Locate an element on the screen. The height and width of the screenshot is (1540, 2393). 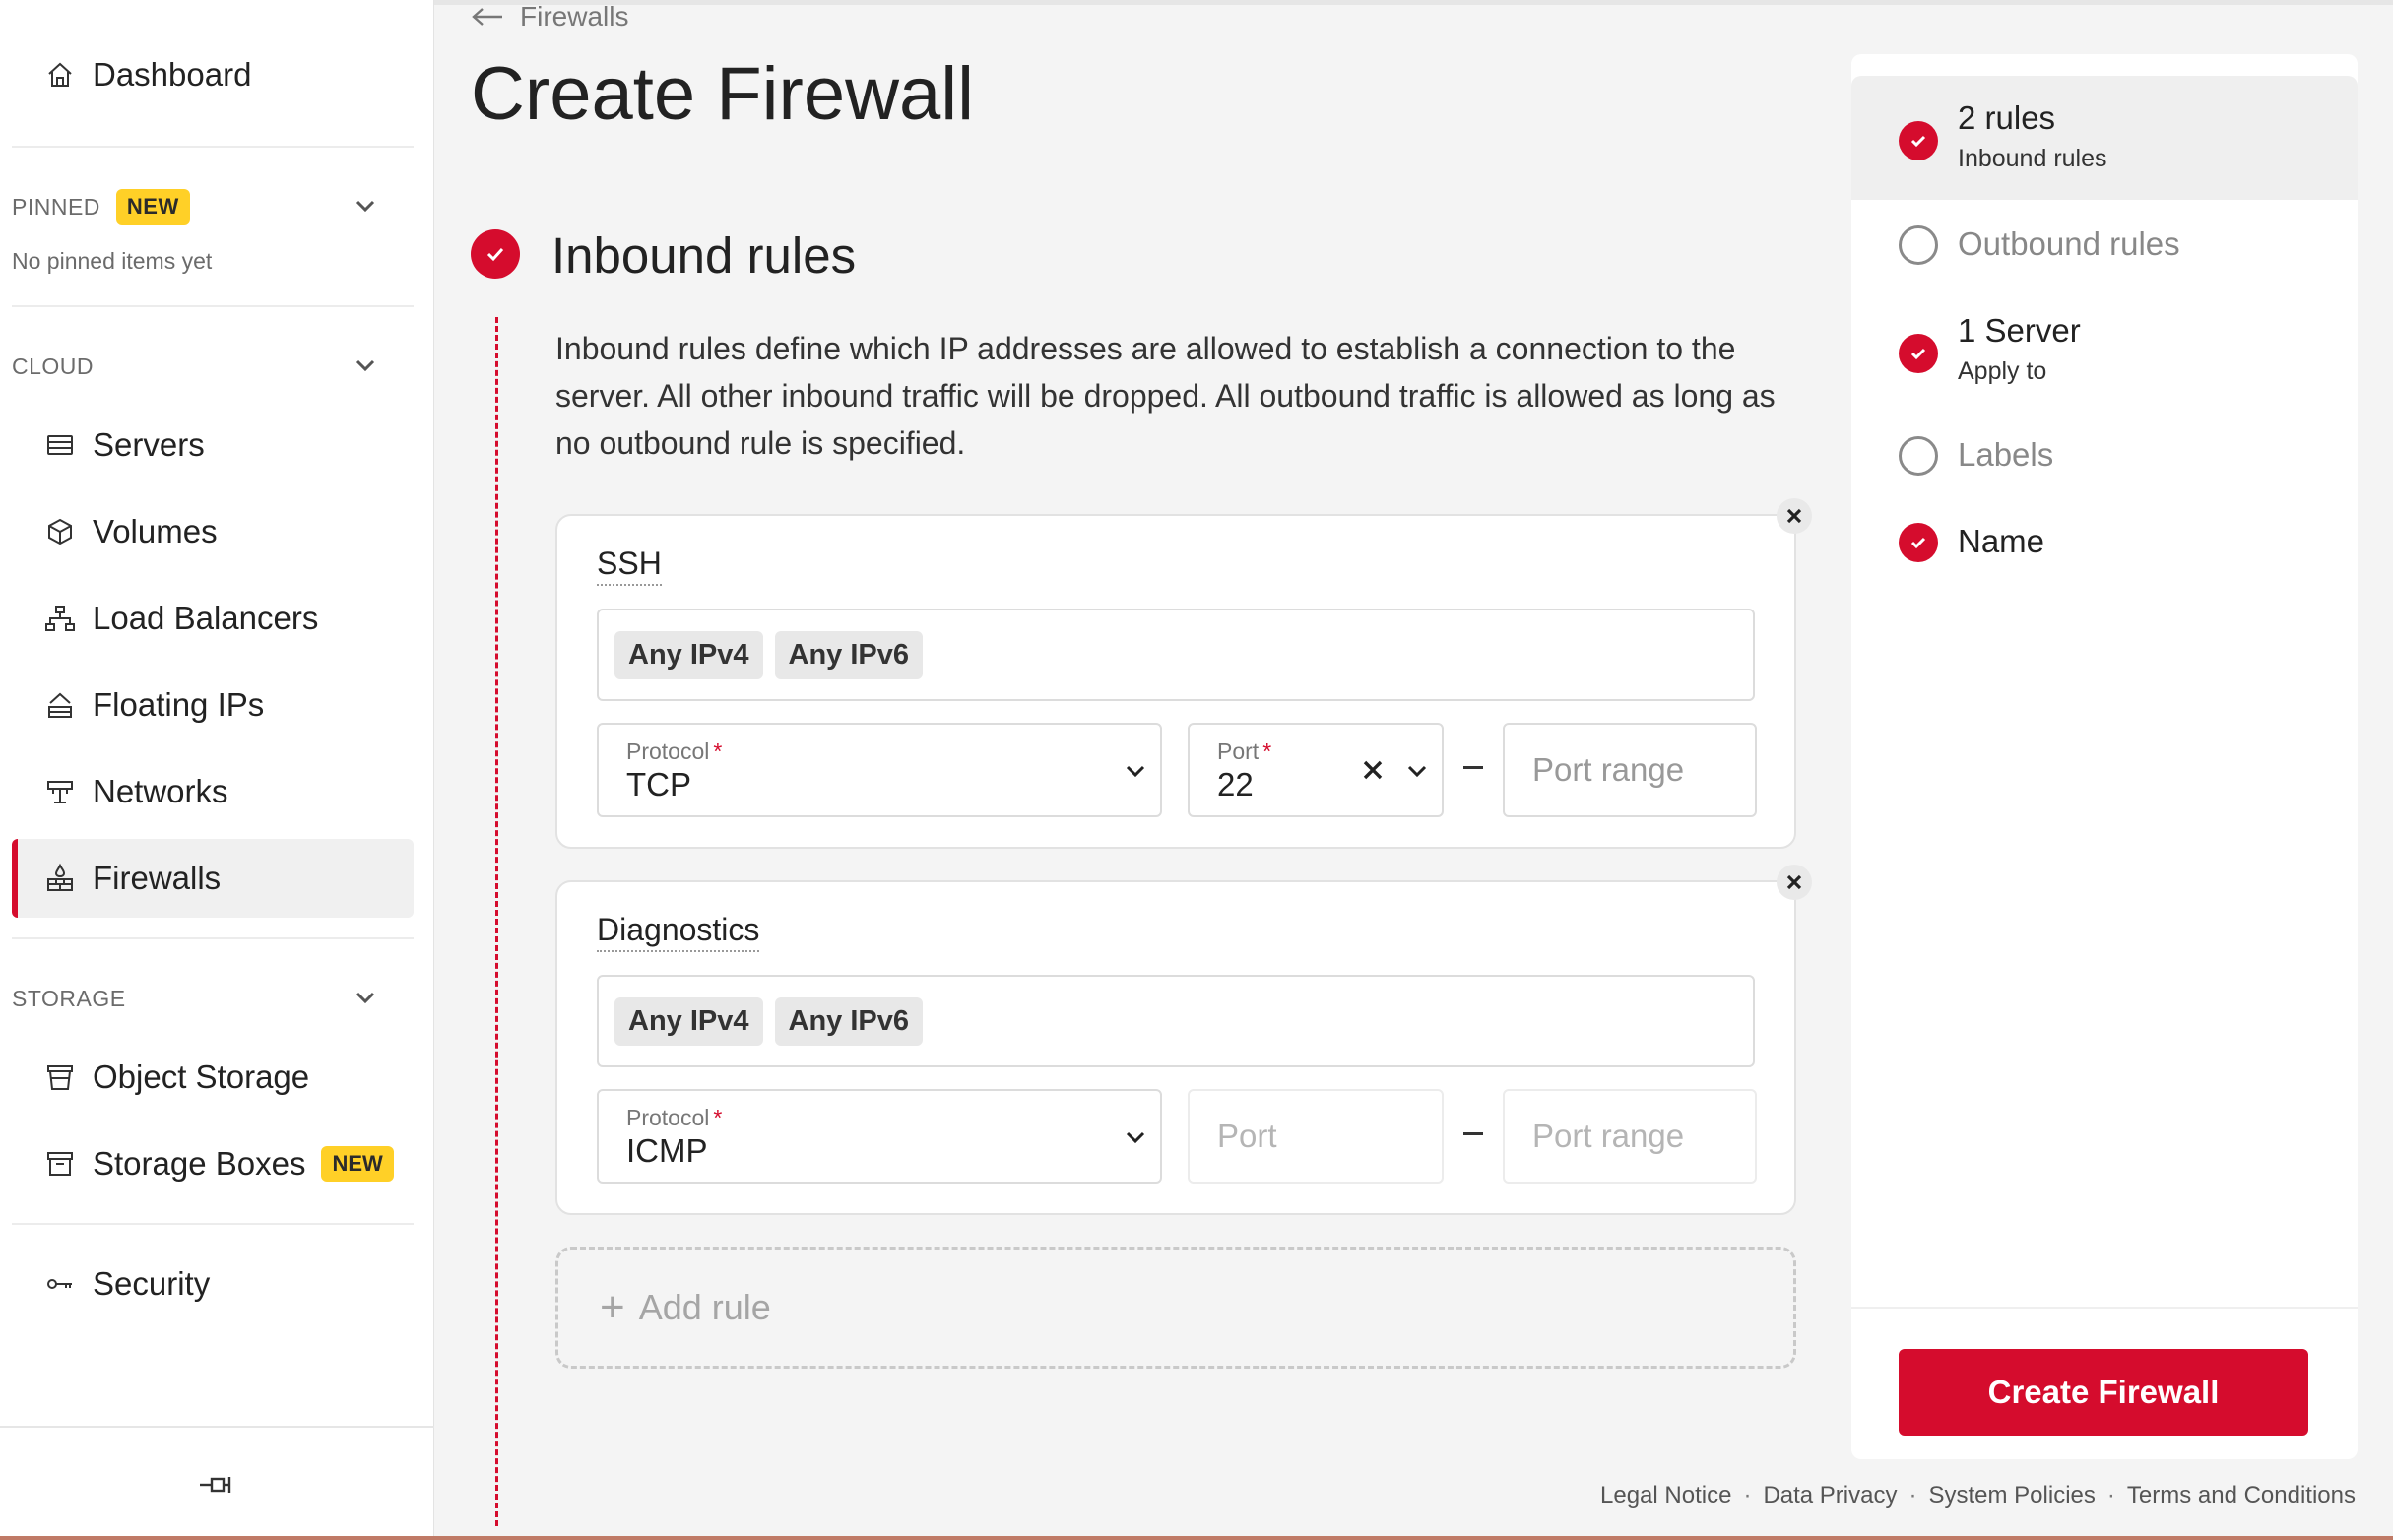
storage-section-header: STORAGE is located at coordinates (213, 998).